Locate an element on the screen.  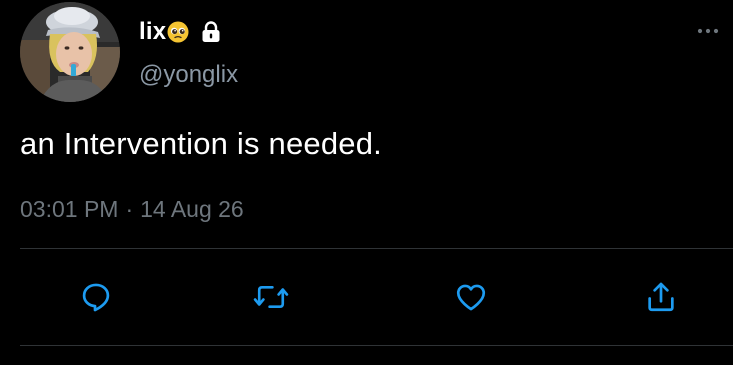
lock-icon is located at coordinates (211, 32).